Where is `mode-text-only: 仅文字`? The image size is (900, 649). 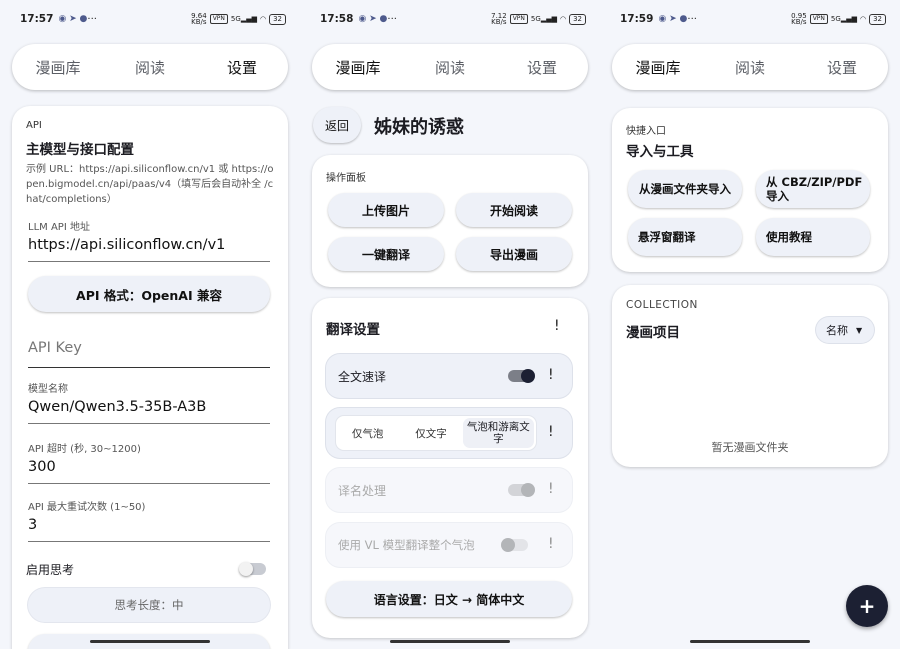
mode-text-only: 仅文字 is located at coordinates (430, 433).